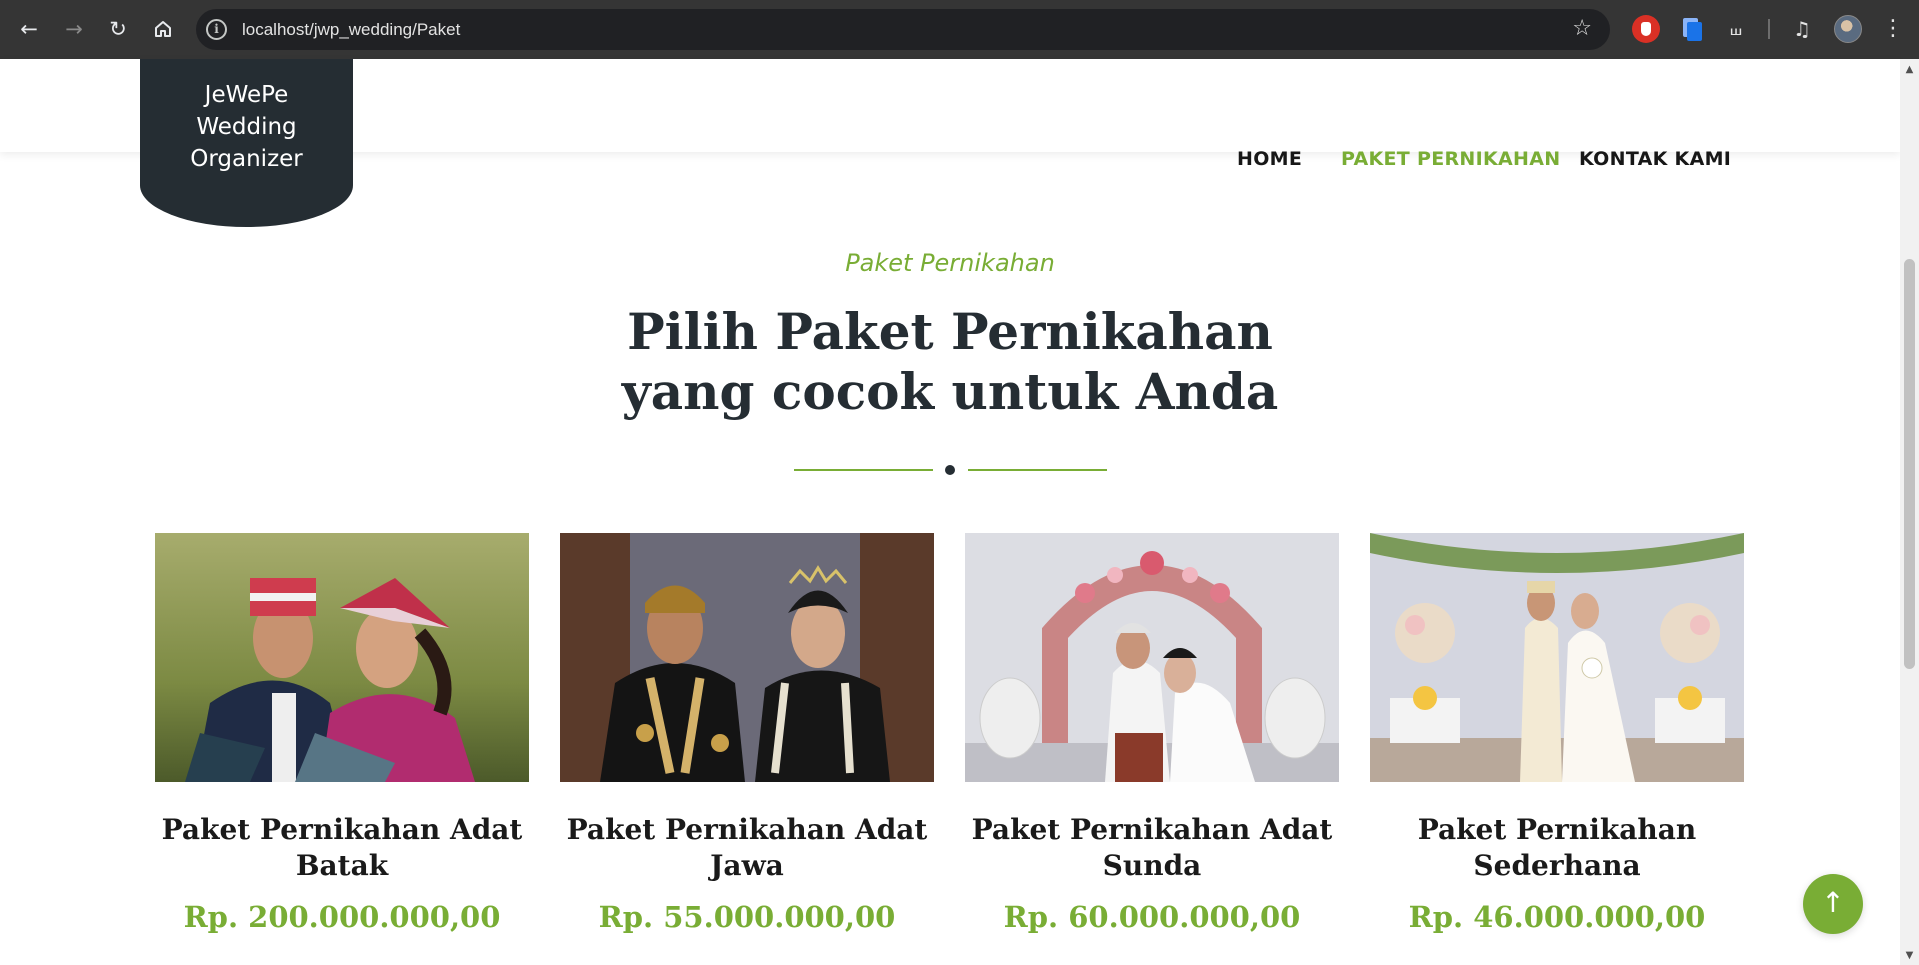 This screenshot has height=965, width=1919. Describe the element at coordinates (246, 127) in the screenshot. I see `logo-line-2: Wedding` at that location.